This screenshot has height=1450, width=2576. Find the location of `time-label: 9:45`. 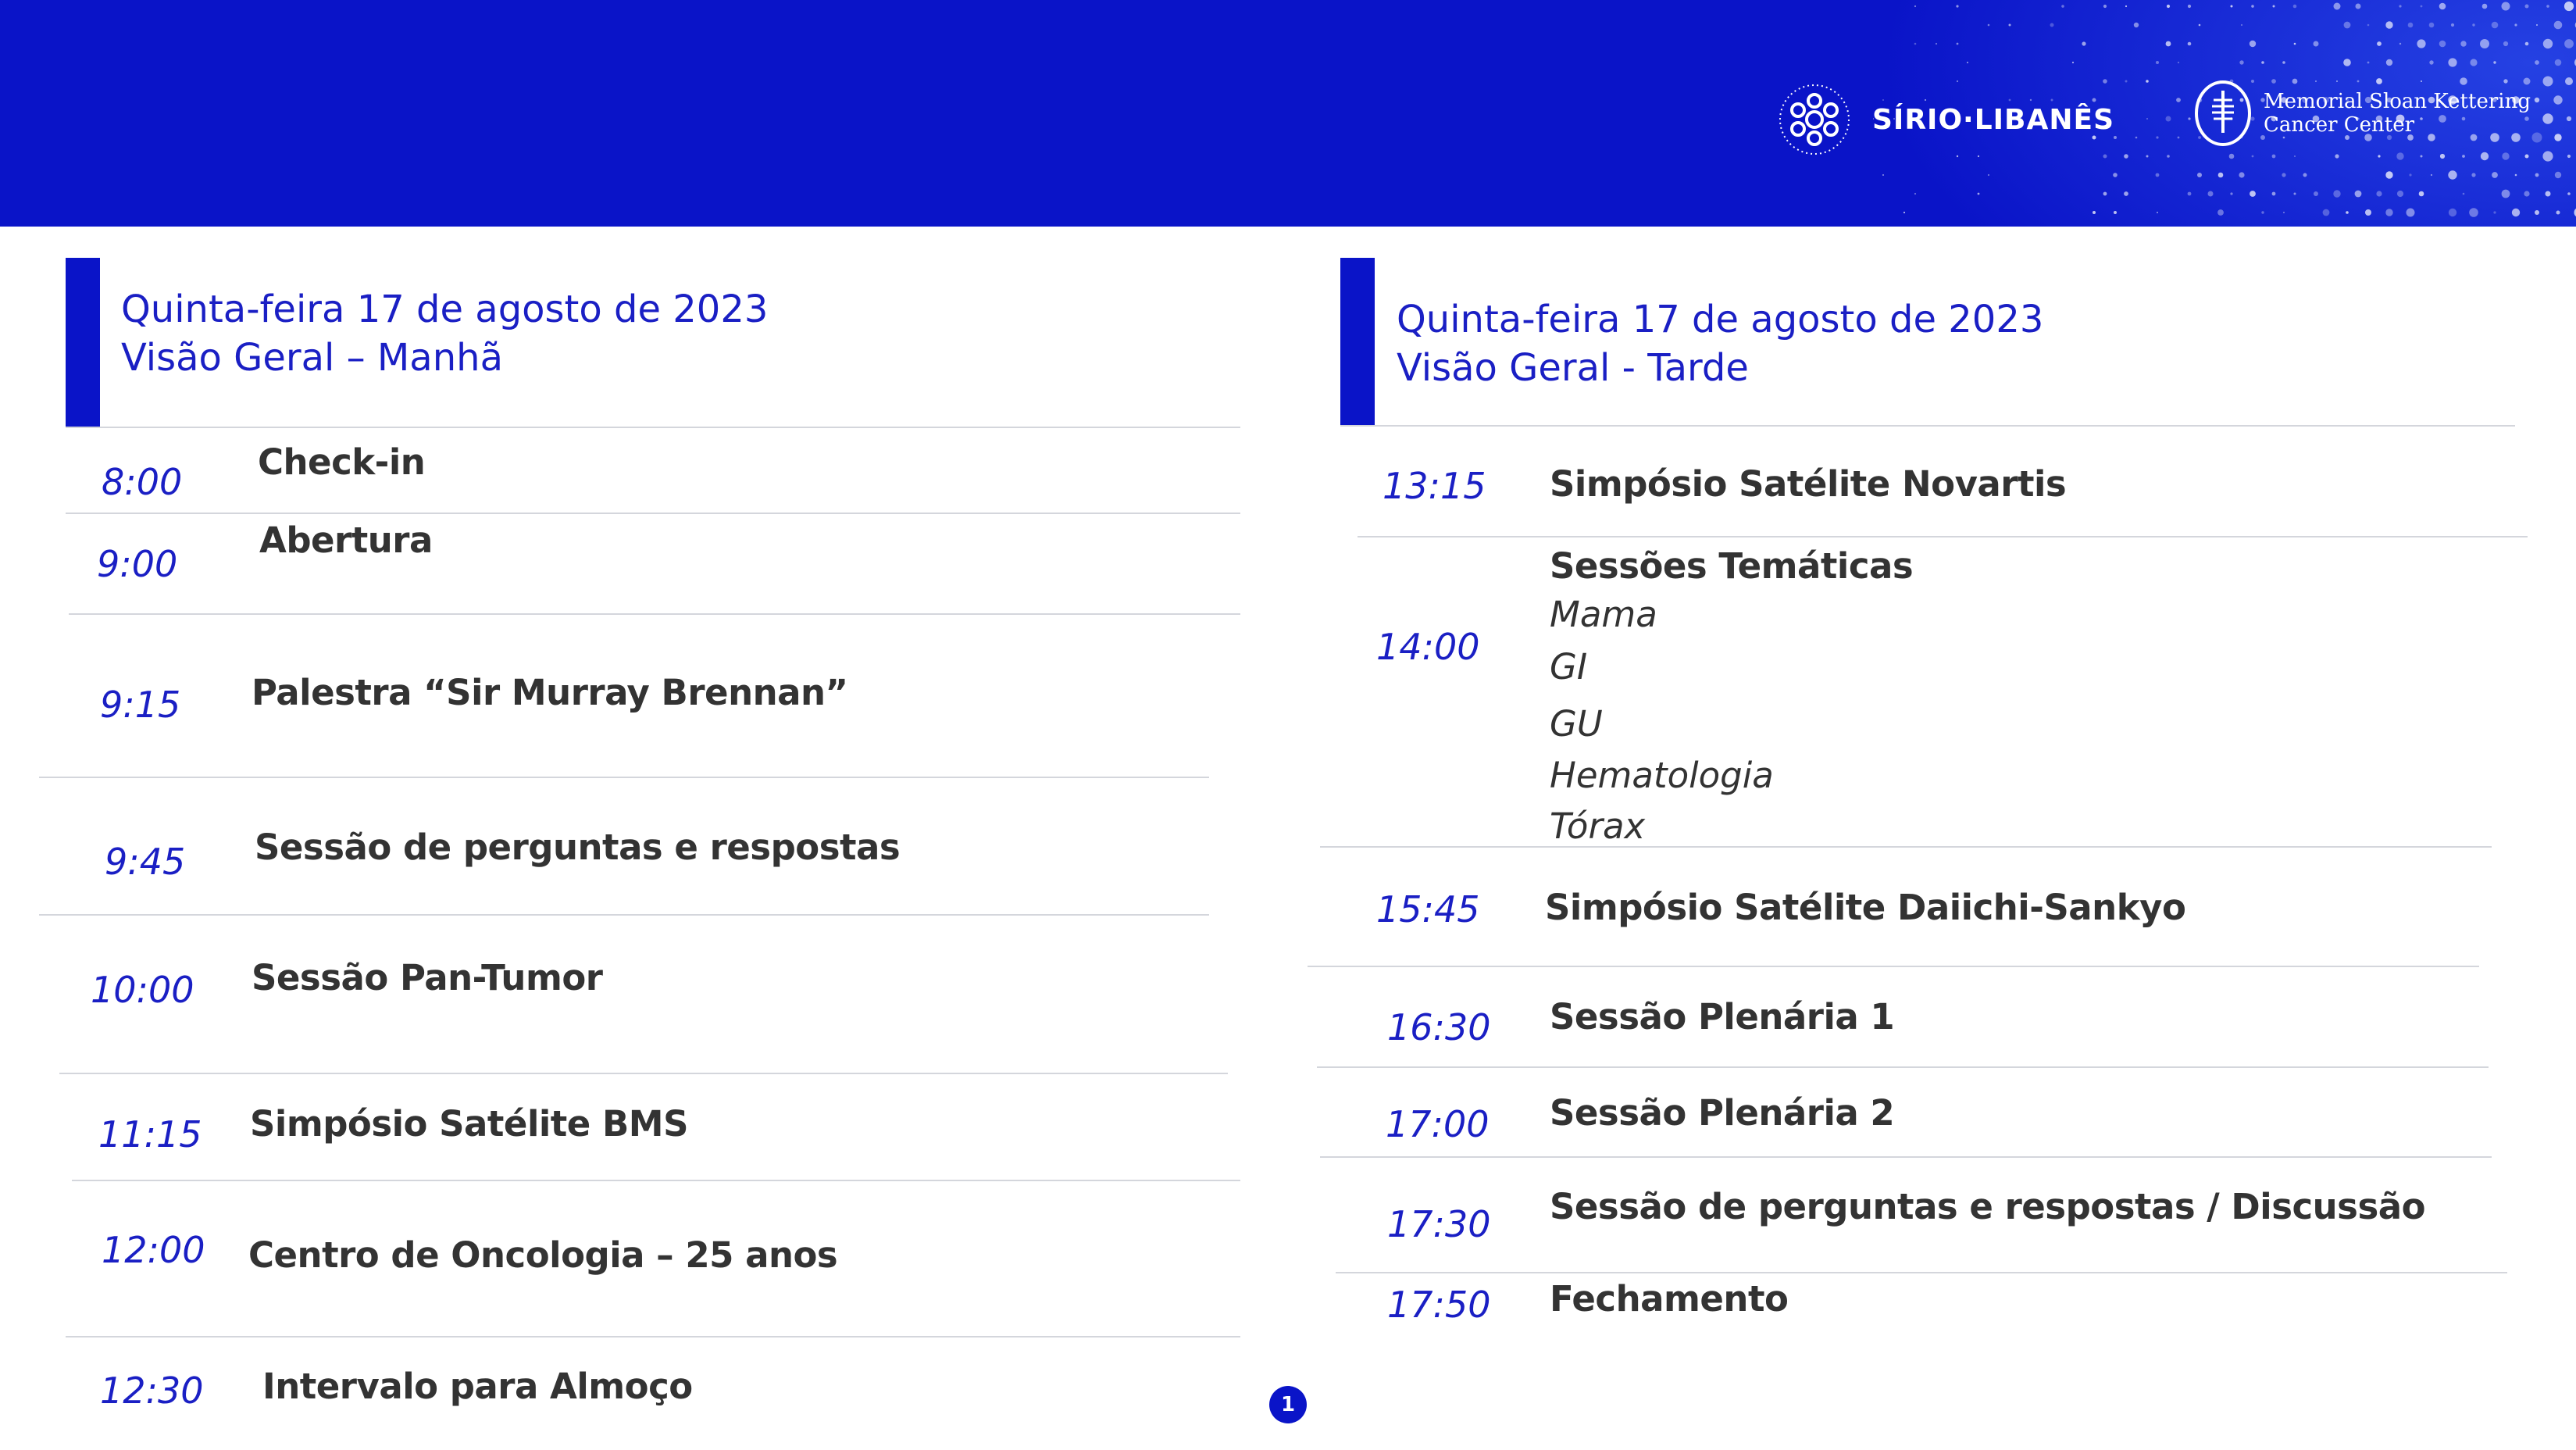

time-label: 9:45 is located at coordinates (145, 862).